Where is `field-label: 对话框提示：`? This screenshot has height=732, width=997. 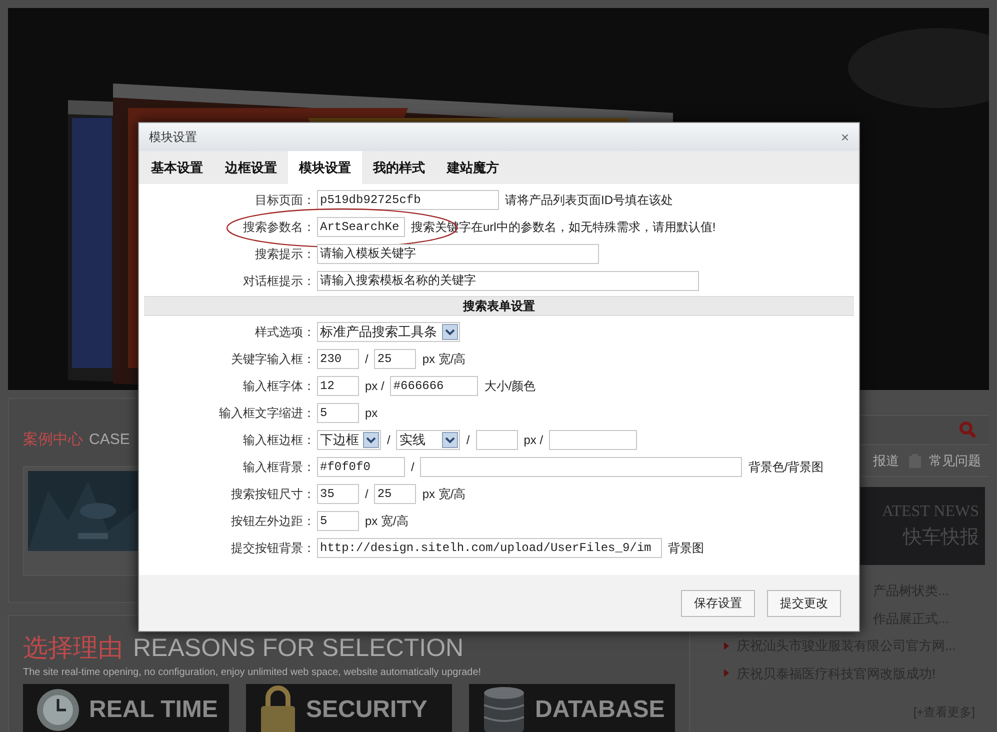
field-label: 对话框提示： is located at coordinates (279, 281).